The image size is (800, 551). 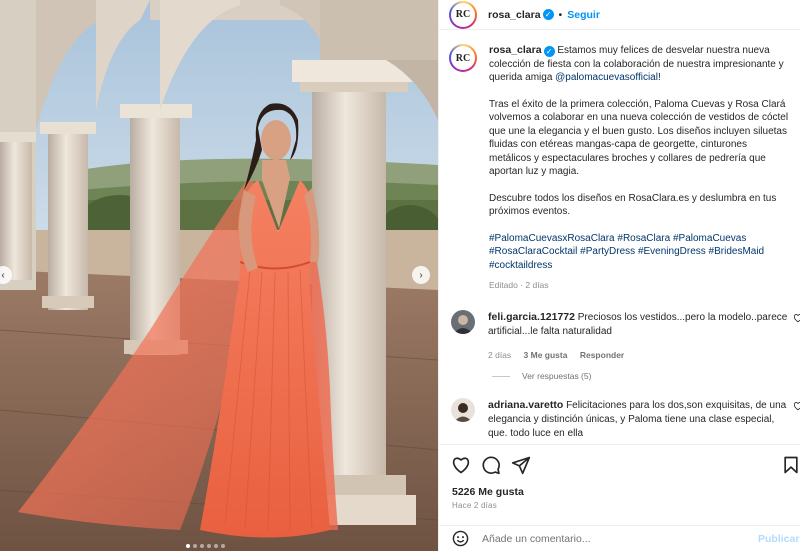 What do you see at coordinates (474, 505) in the screenshot?
I see `post-timestamp: Hace 2 días` at bounding box center [474, 505].